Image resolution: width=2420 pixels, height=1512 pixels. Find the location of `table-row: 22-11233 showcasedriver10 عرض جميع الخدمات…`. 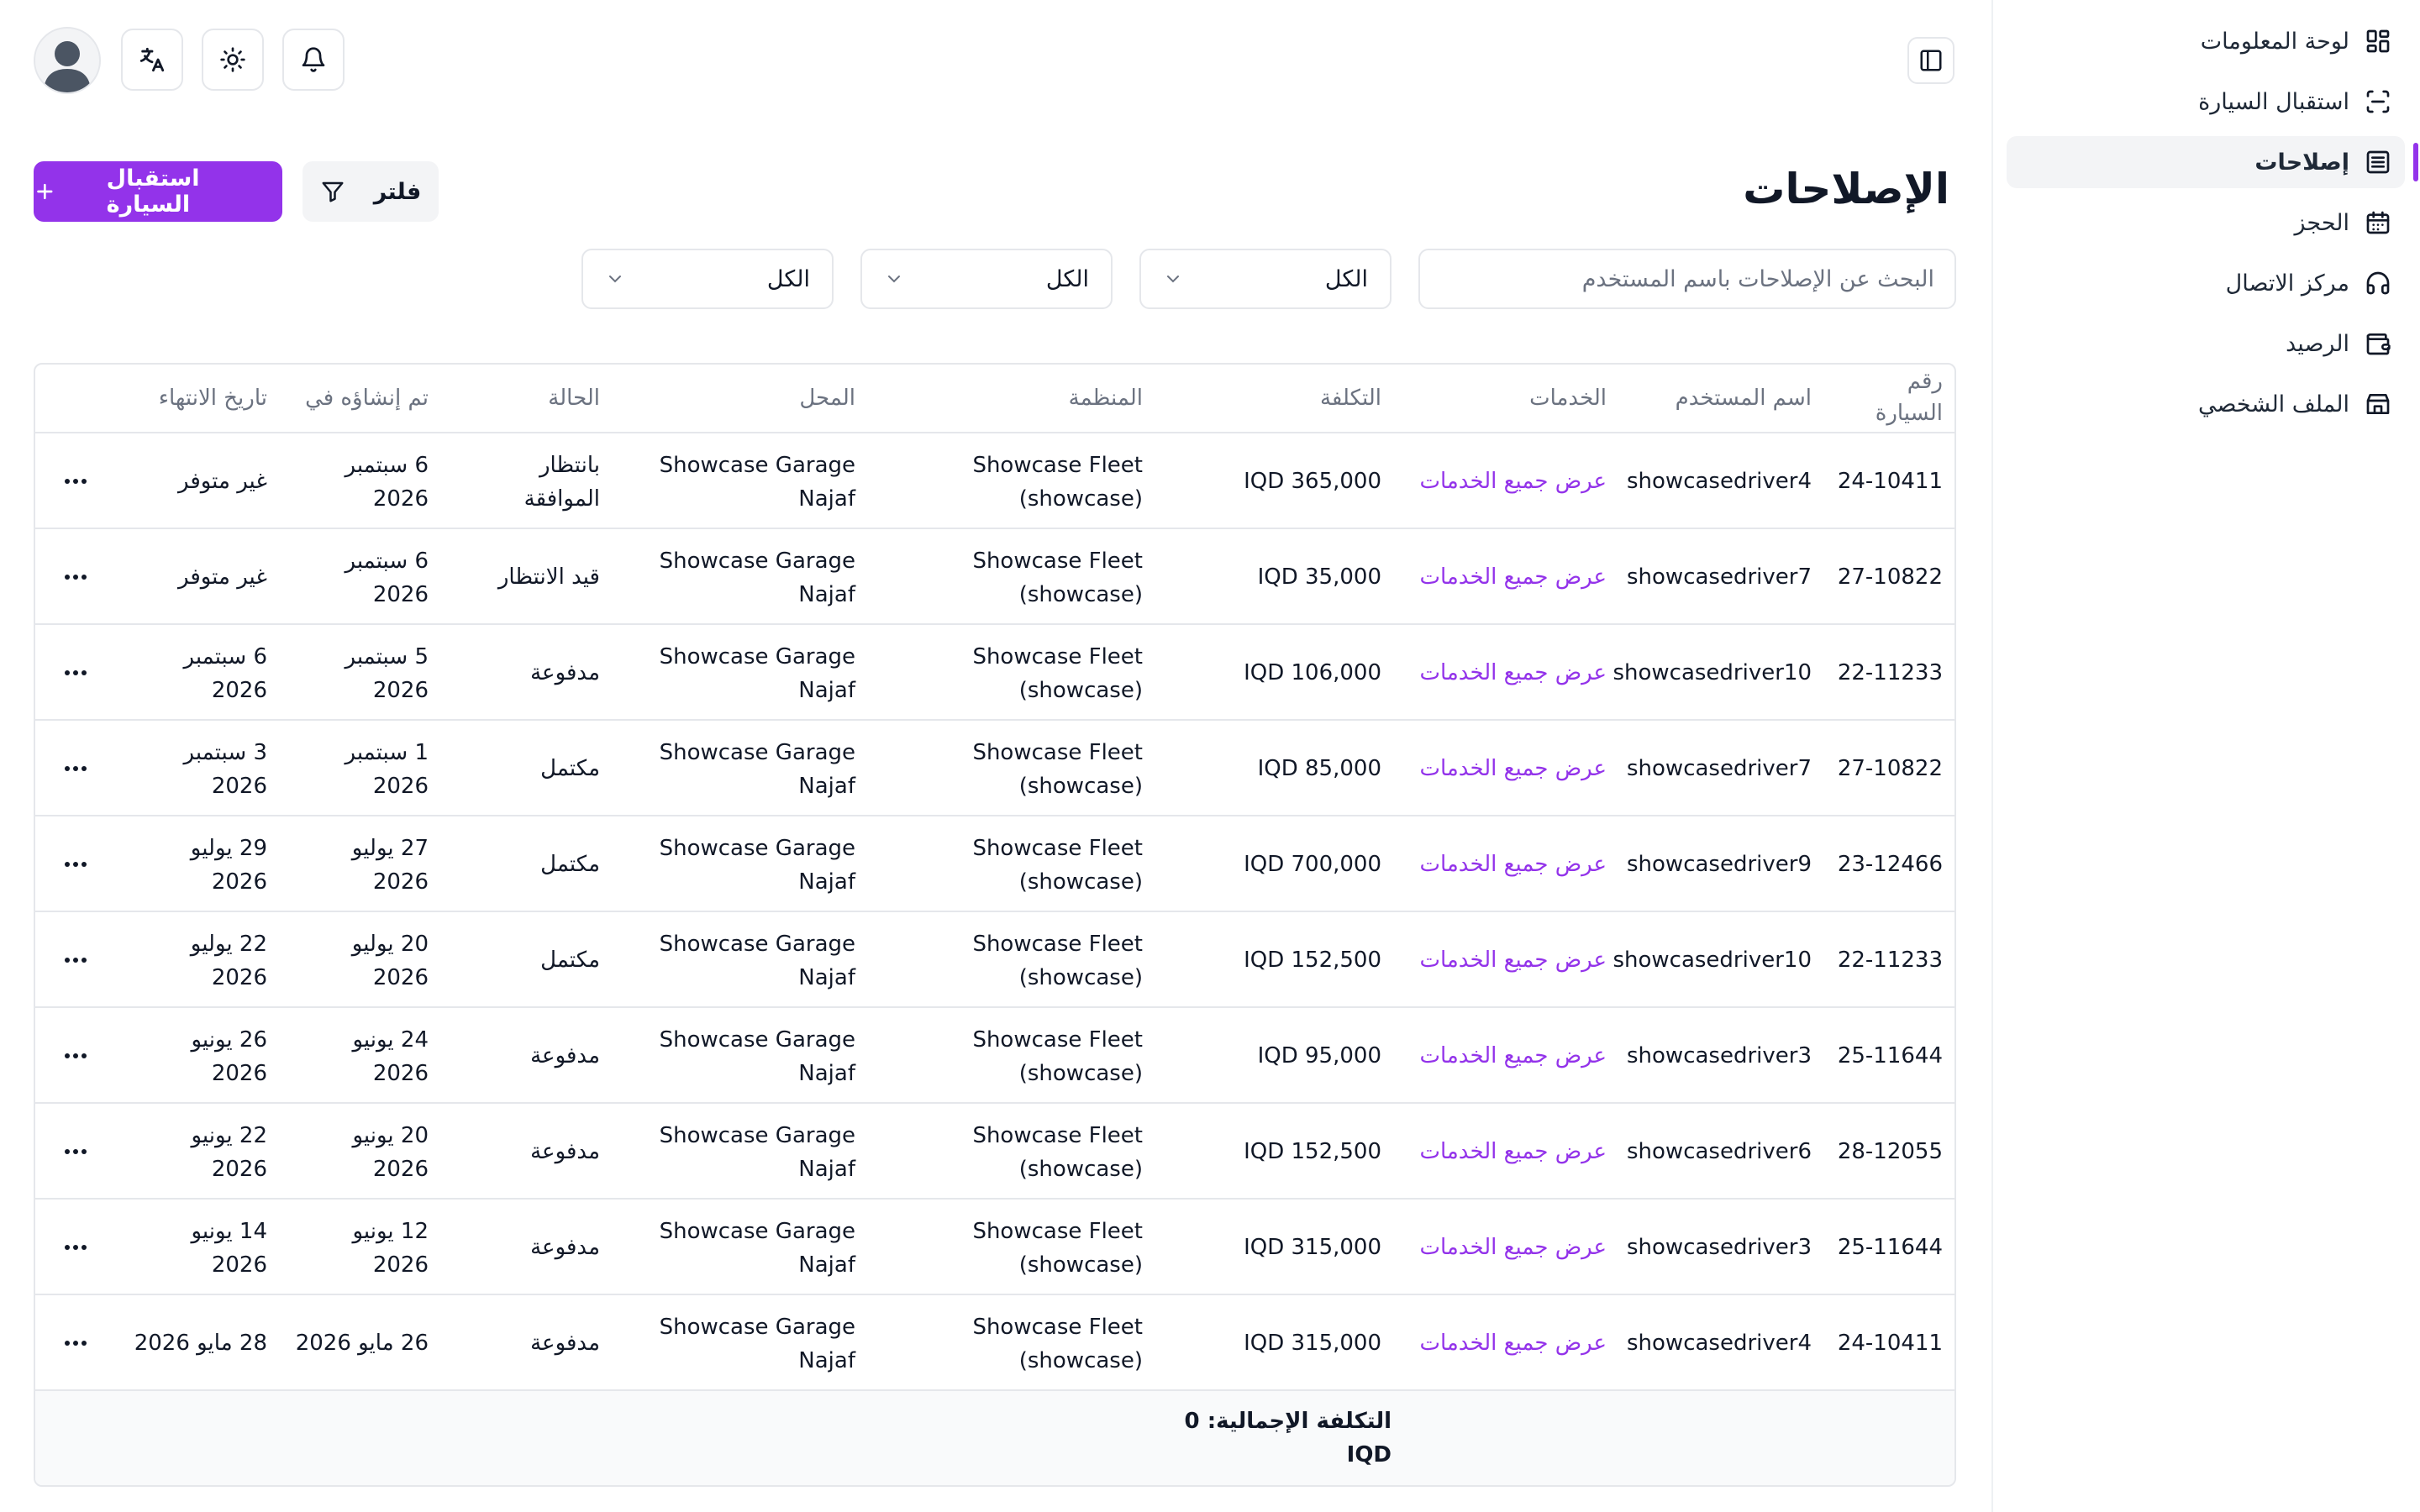

table-row: 22-11233 showcasedriver10 عرض جميع الخدمات… is located at coordinates (994, 960).